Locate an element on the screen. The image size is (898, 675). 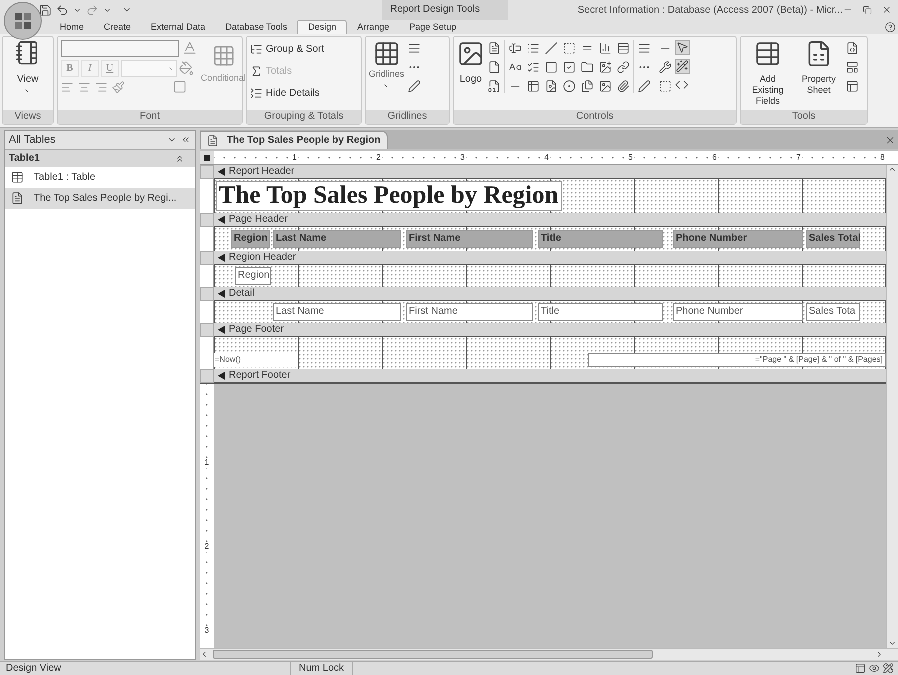
gridlines-button: Gridlines is located at coordinates (387, 65).